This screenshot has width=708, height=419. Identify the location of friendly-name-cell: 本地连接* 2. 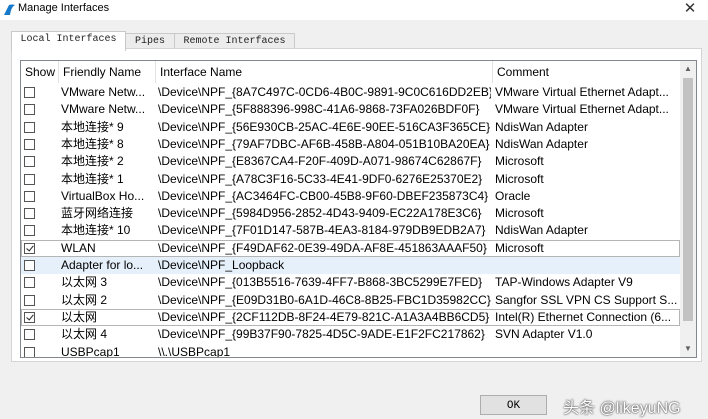
(92, 161).